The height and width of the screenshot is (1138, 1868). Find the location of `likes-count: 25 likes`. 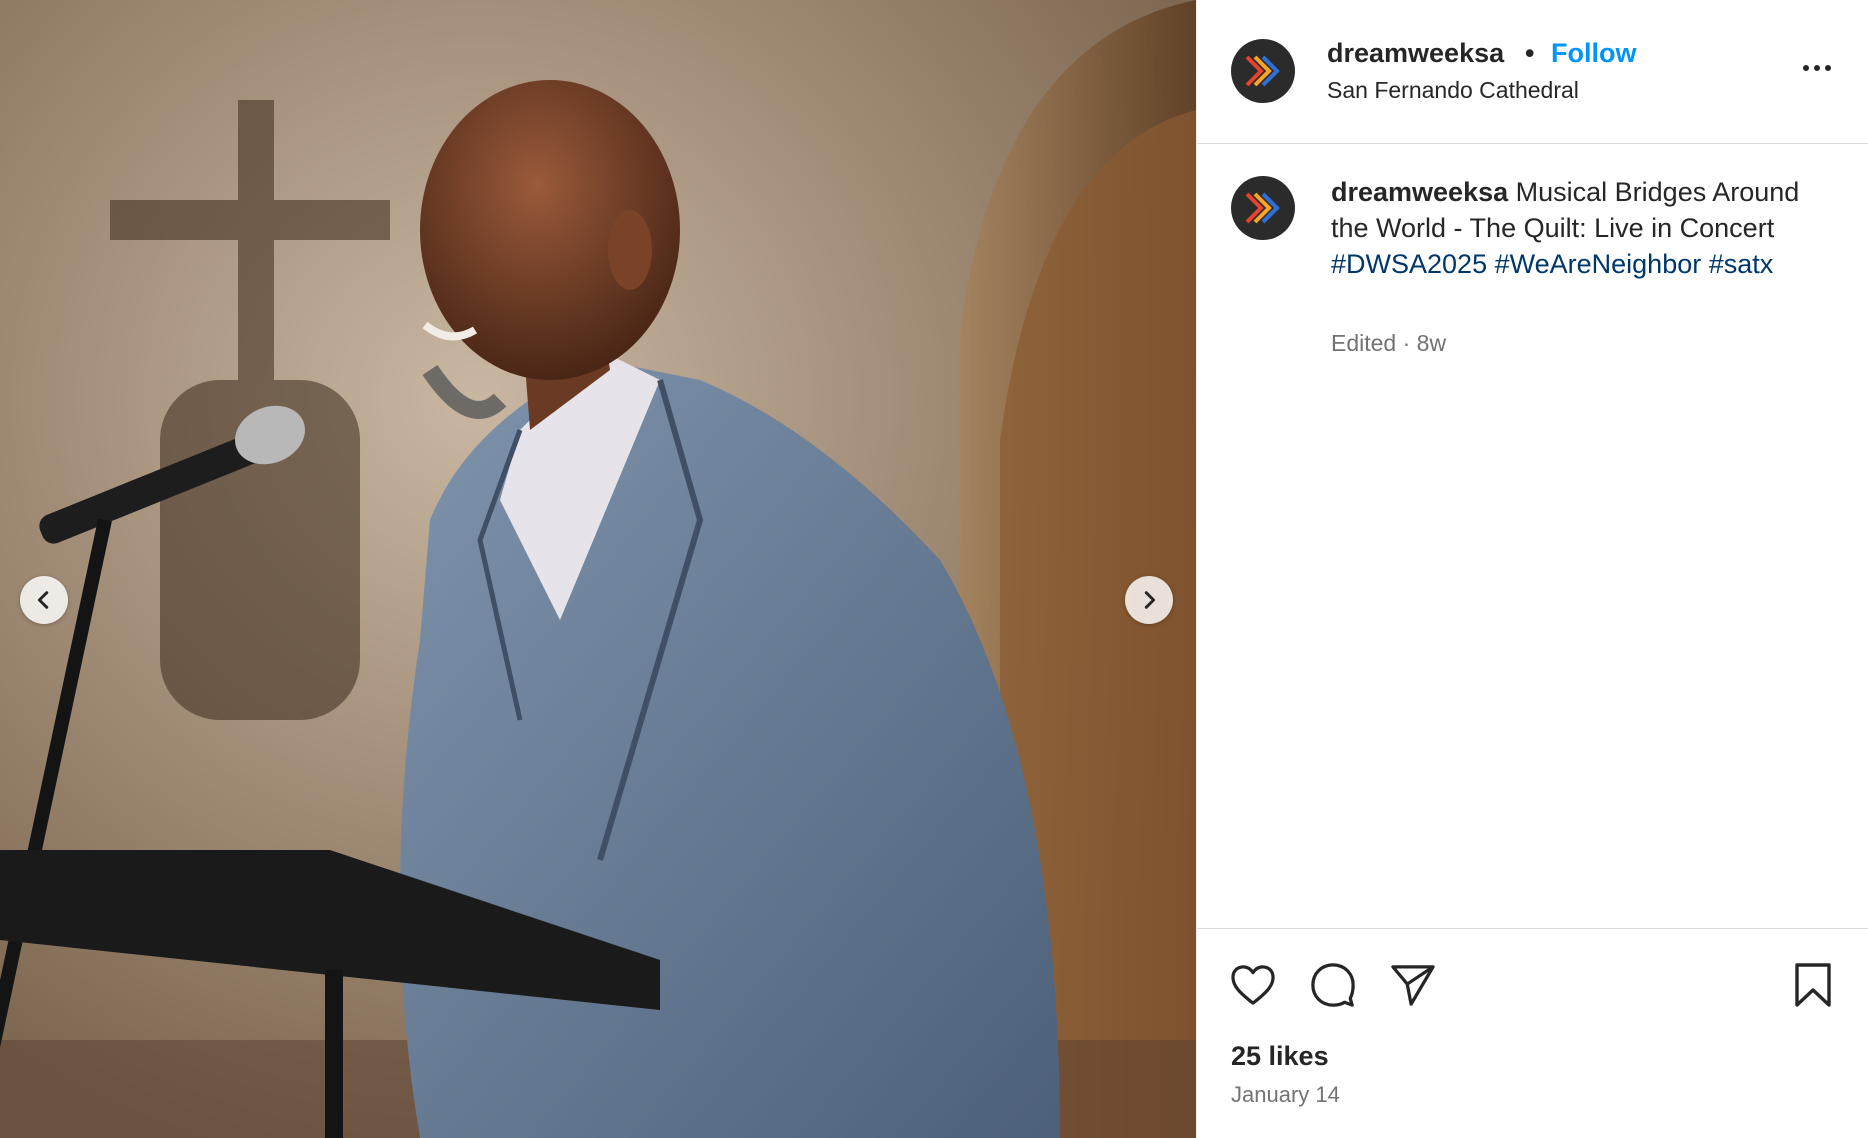

likes-count: 25 likes is located at coordinates (1280, 1056).